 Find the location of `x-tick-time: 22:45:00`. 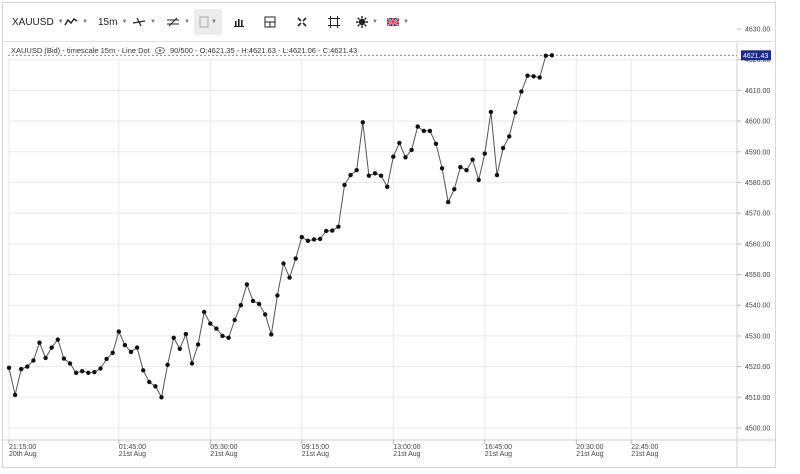

x-tick-time: 22:45:00 is located at coordinates (644, 447).